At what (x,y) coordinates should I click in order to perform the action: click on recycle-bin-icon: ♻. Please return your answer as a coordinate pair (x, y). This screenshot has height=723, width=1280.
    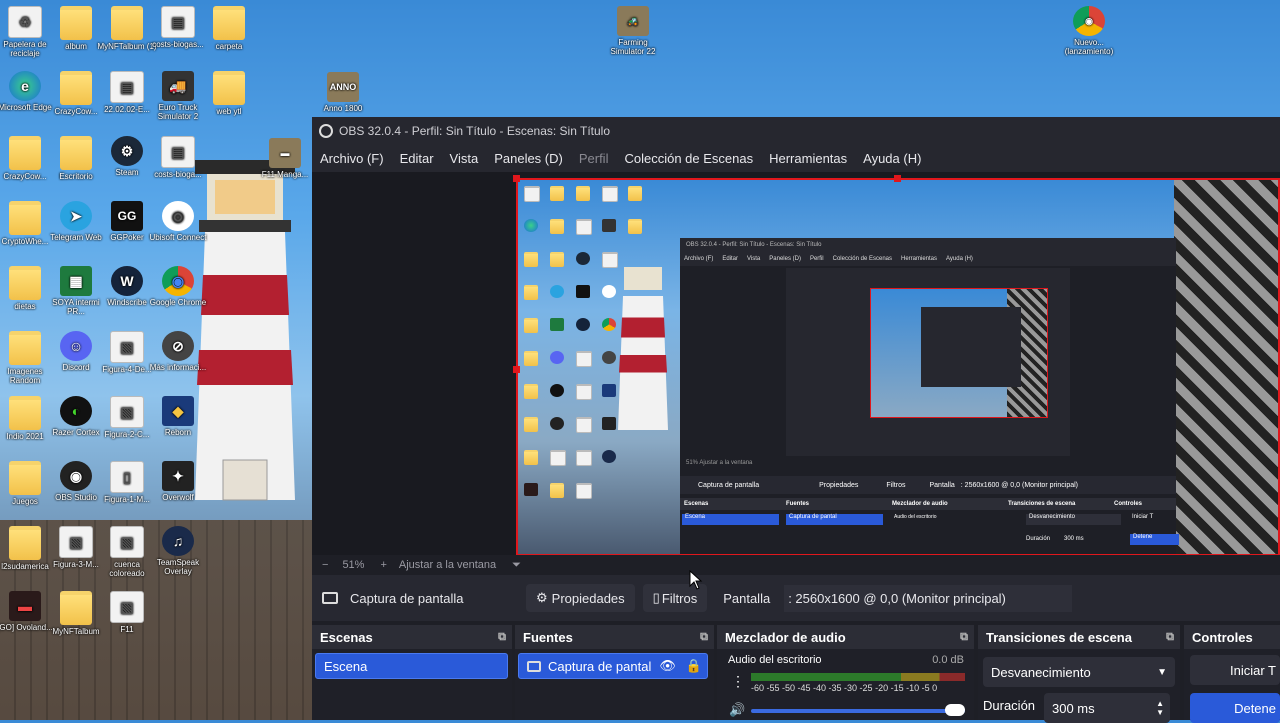
    Looking at the image, I should click on (25, 22).